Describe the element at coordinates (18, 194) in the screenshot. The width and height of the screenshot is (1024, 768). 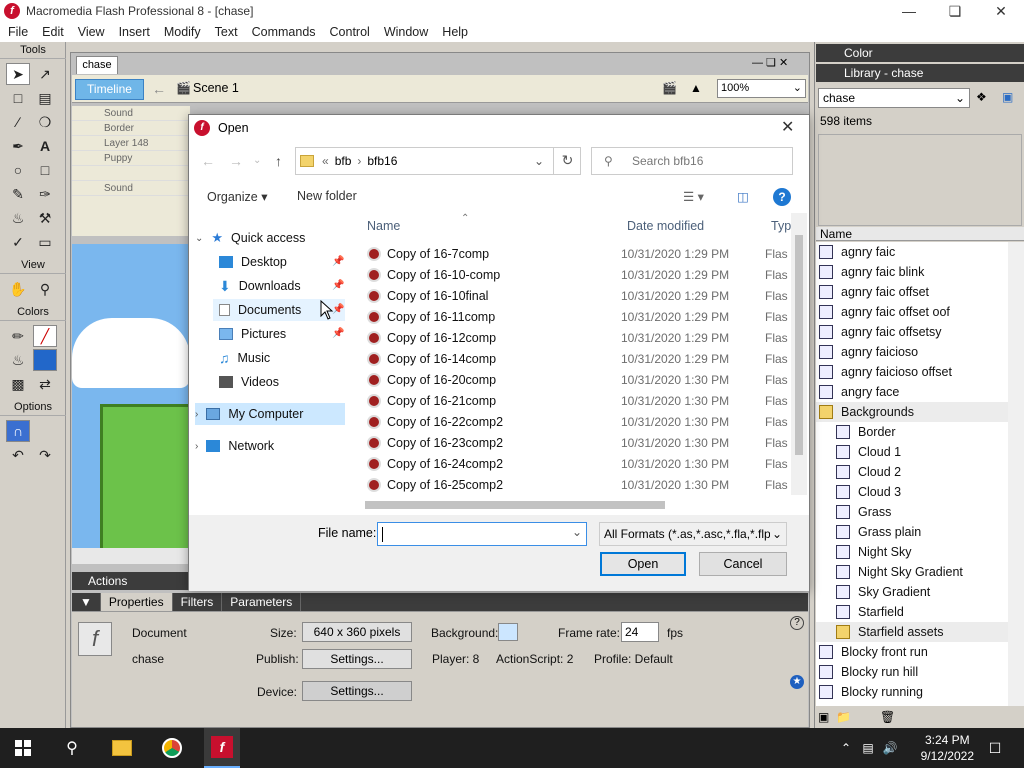
I see `pencil-tool-icon: ✎` at that location.